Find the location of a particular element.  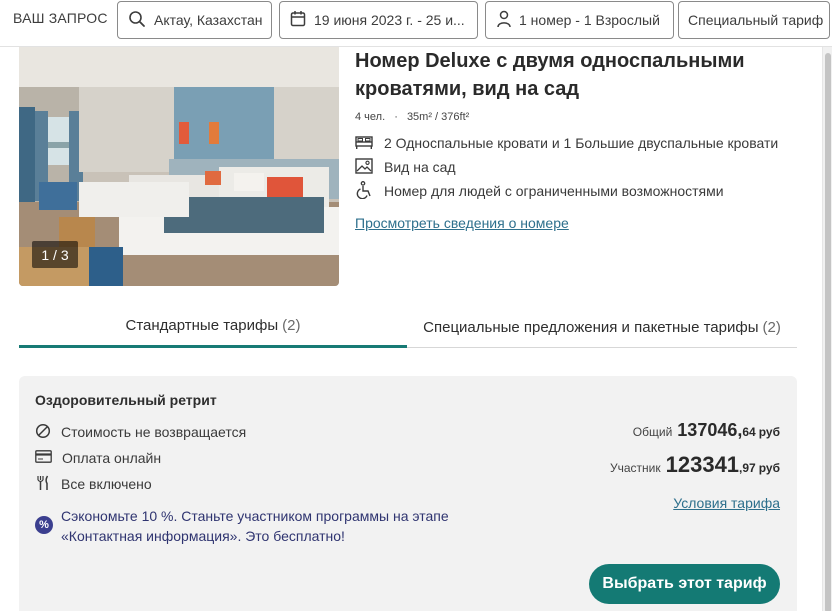

tab-standard-rates: Стандартные тарифы (2) is located at coordinates (213, 327).